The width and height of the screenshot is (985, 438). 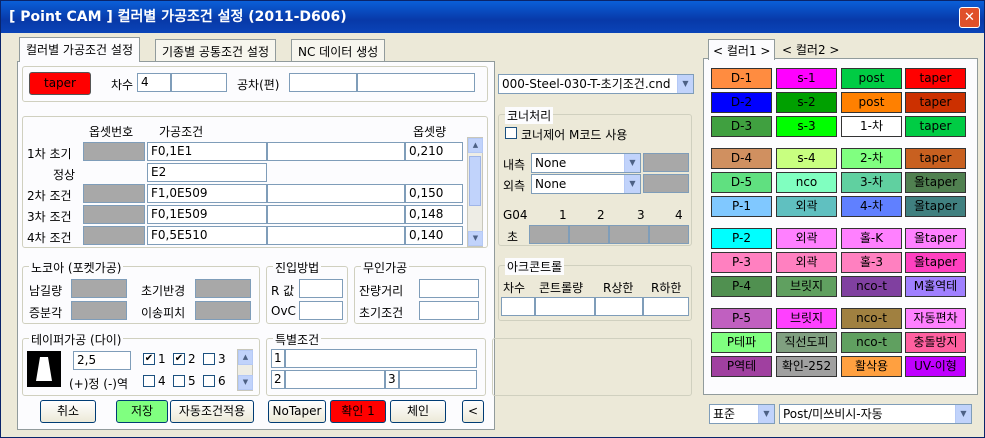 What do you see at coordinates (871, 262) in the screenshot?
I see `color-button: 홀-3` at bounding box center [871, 262].